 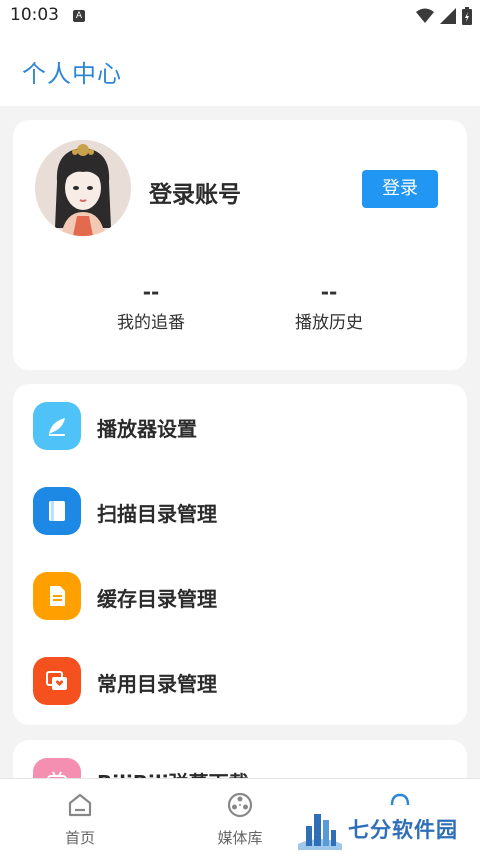 I want to click on menu-item-label: 缓存目录管理, so click(x=157, y=599).